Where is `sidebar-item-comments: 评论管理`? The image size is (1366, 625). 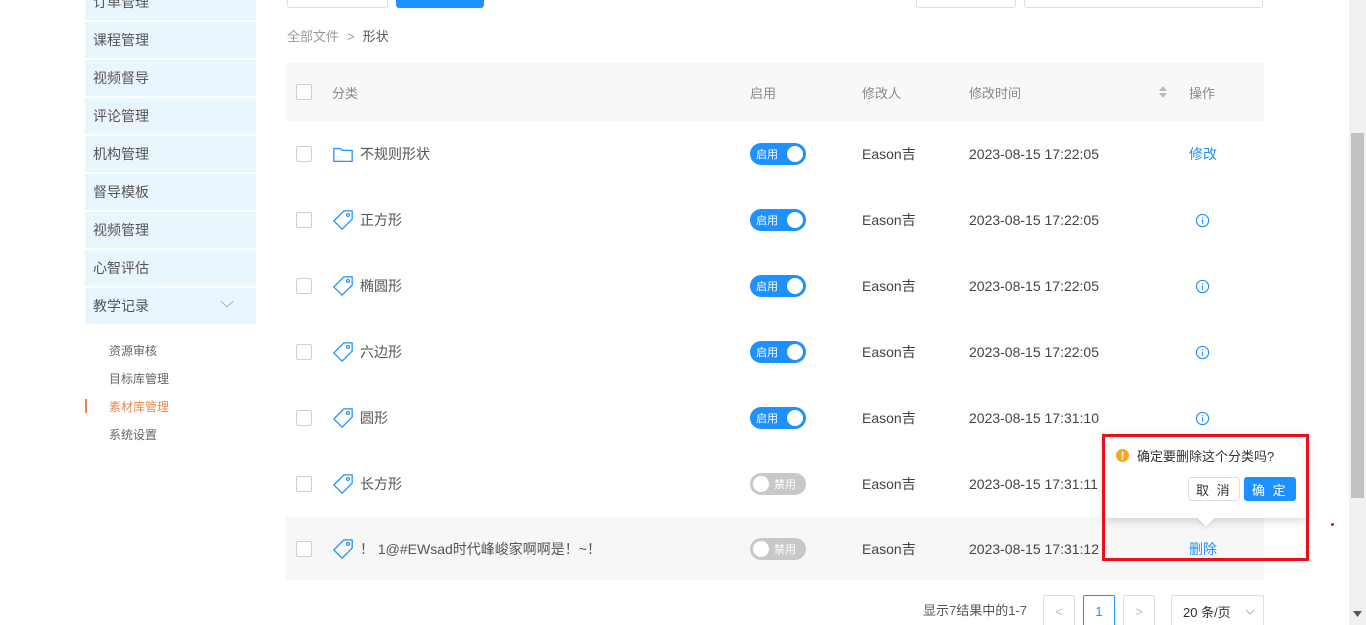 sidebar-item-comments: 评论管理 is located at coordinates (170, 116).